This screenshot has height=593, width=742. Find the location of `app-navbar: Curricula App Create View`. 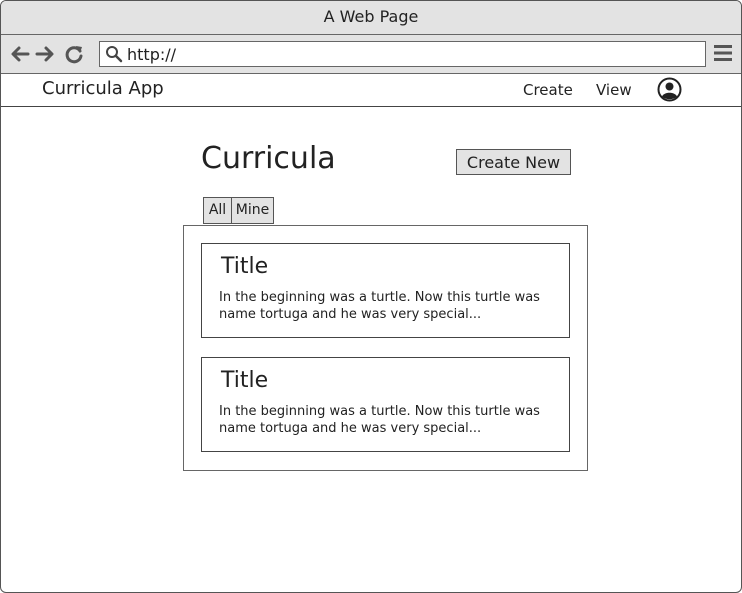

app-navbar: Curricula App Create View is located at coordinates (371, 90).